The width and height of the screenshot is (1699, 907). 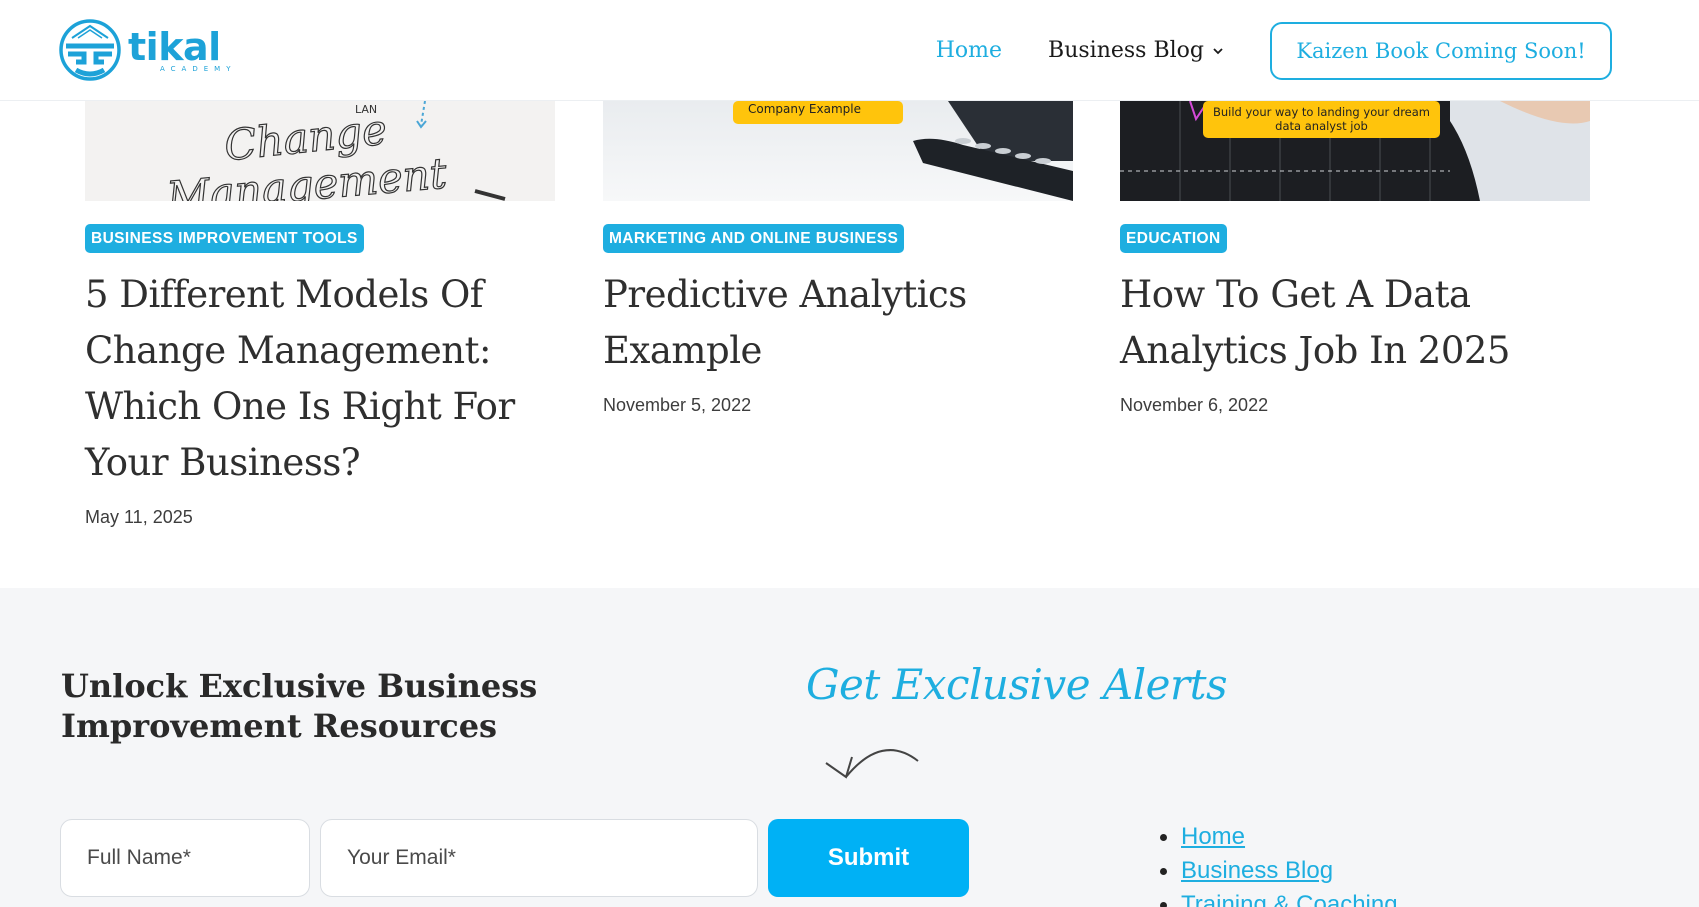 I want to click on tikal-logo: tikal ACADEMY, so click(x=147, y=50).